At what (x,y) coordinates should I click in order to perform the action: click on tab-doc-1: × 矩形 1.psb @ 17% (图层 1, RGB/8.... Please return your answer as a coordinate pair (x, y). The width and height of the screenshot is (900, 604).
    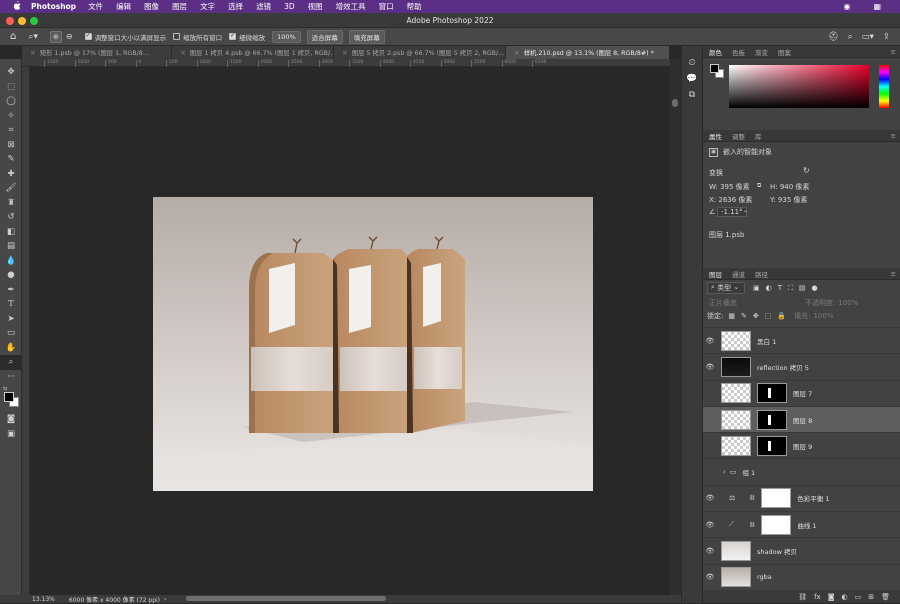
    Looking at the image, I should click on (97, 52).